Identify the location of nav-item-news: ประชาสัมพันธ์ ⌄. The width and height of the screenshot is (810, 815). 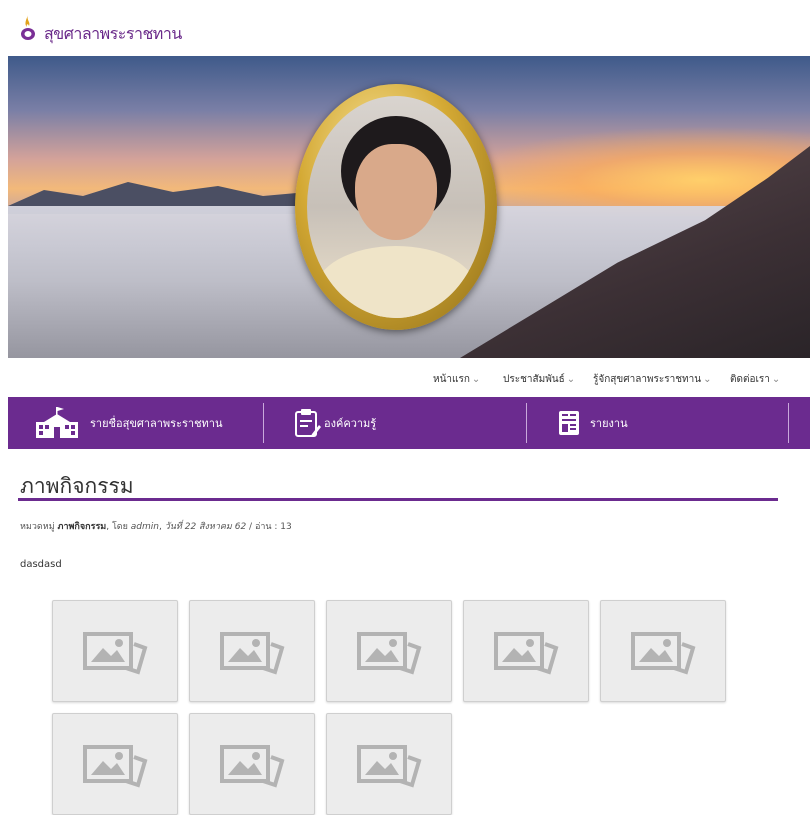
(539, 379).